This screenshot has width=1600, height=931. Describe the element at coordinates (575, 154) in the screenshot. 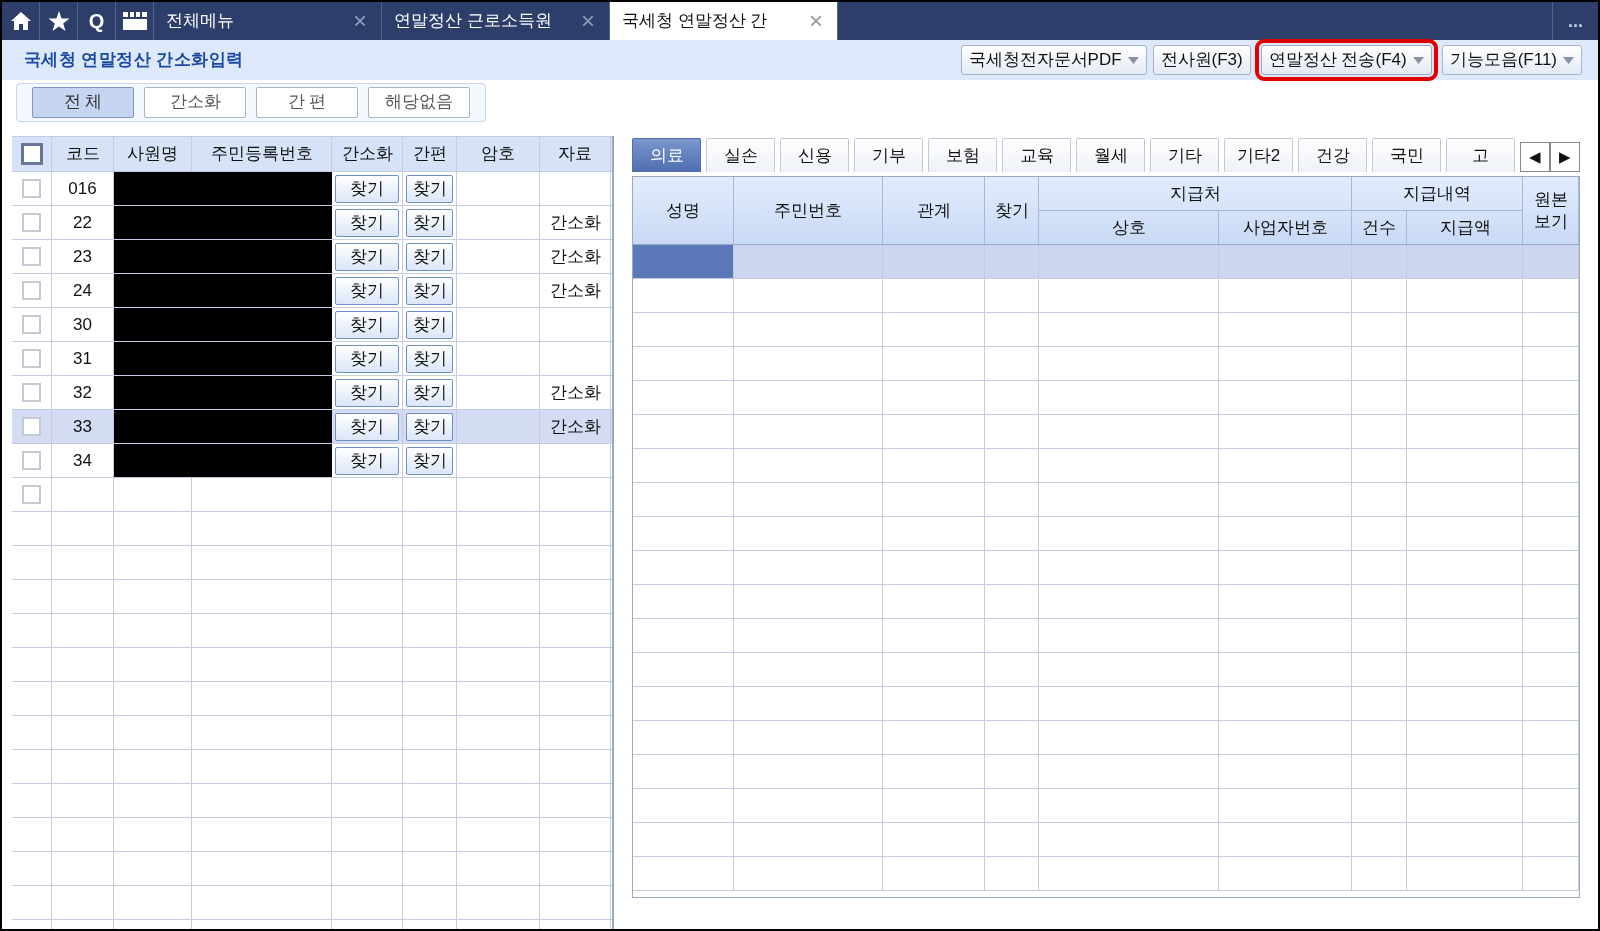

I see `column-header: 자료` at that location.